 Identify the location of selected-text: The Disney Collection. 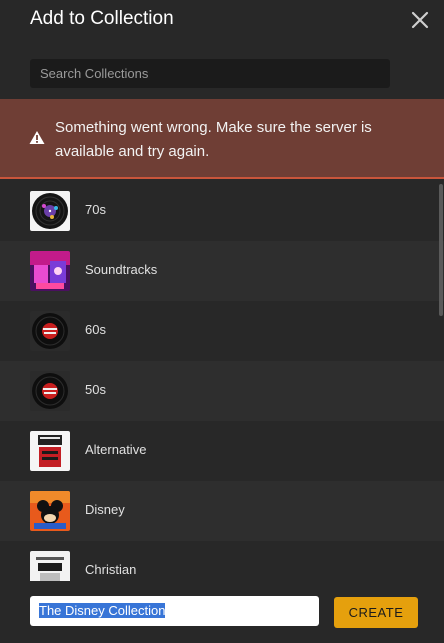
(102, 610).